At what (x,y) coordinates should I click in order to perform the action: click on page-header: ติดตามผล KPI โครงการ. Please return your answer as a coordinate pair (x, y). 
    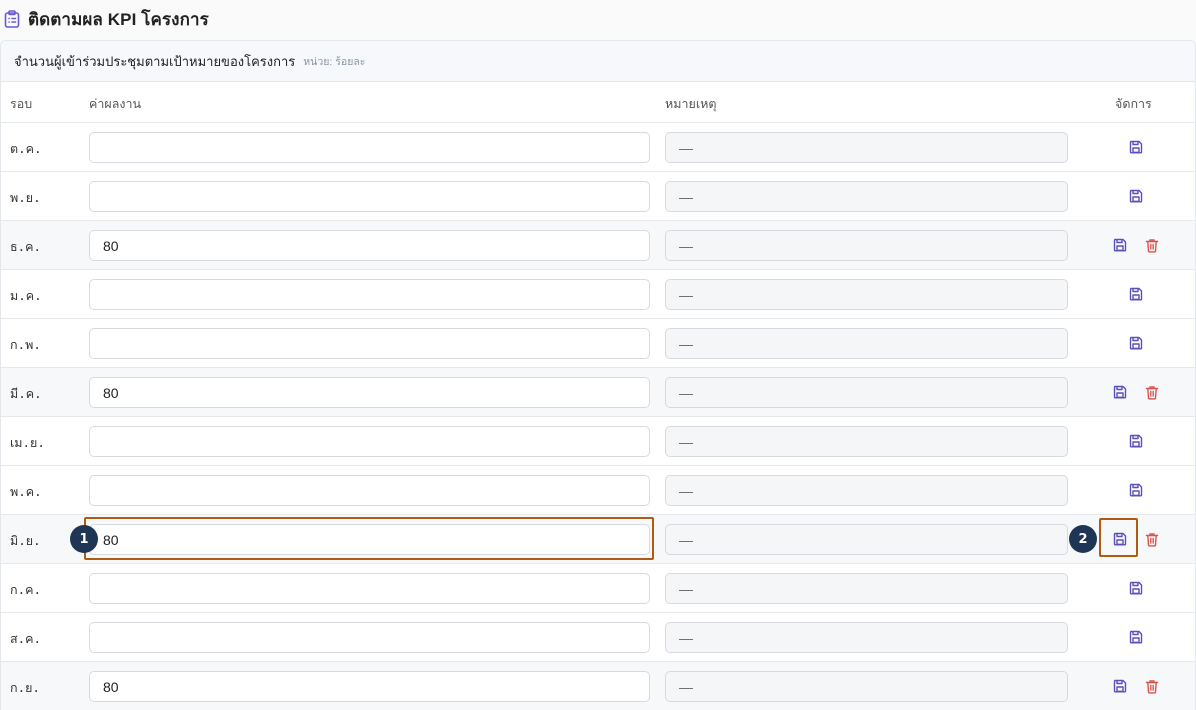
    Looking at the image, I should click on (598, 19).